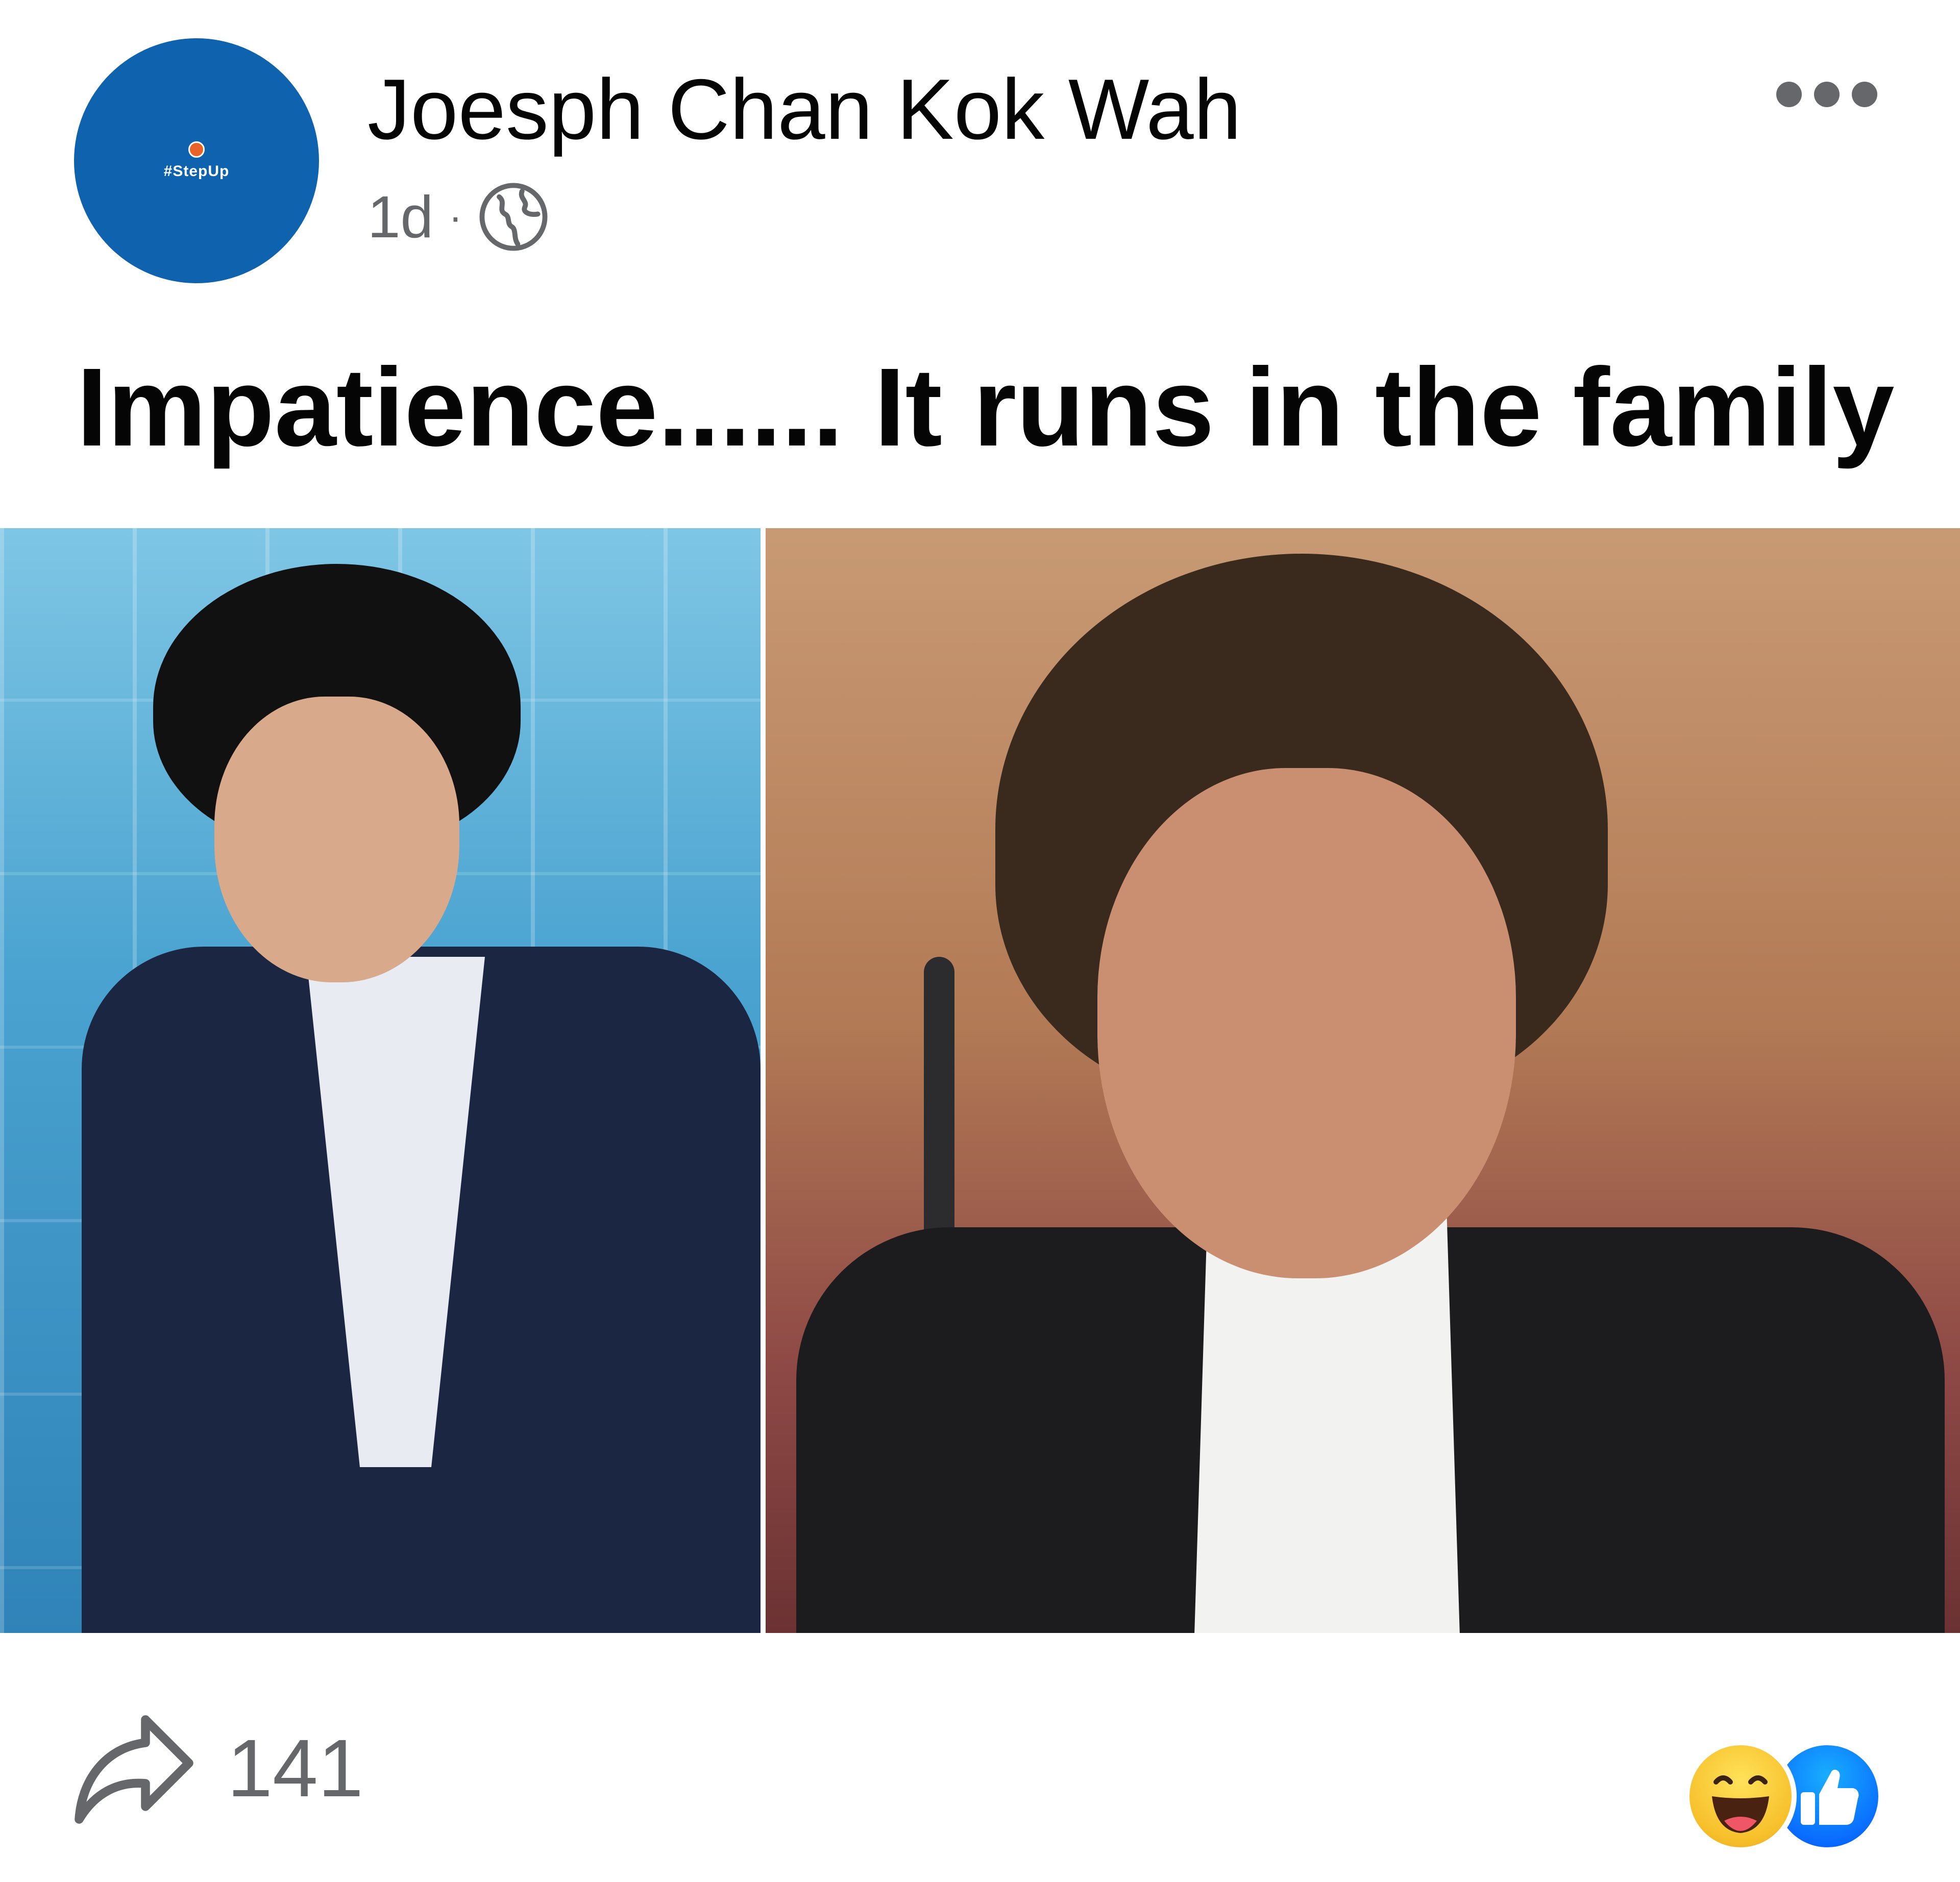  I want to click on post-meta: 1d ·, so click(458, 217).